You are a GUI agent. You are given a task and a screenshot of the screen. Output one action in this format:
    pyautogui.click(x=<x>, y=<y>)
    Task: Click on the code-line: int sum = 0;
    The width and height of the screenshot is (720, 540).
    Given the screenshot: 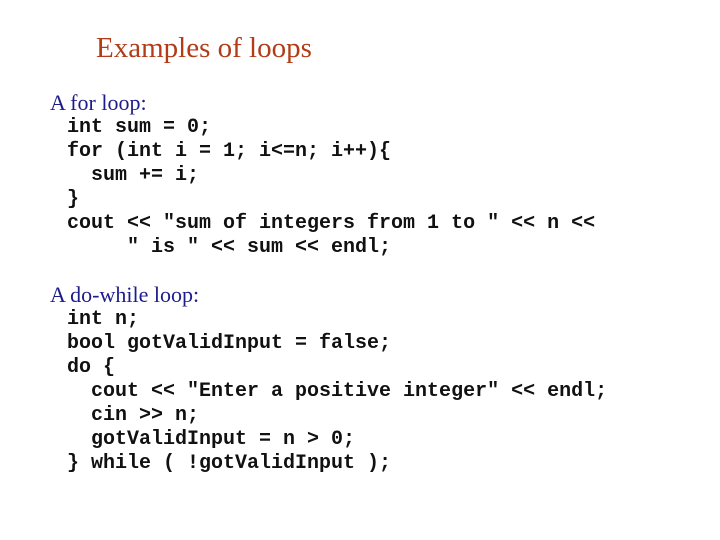 What is the action you would take?
    pyautogui.click(x=139, y=127)
    